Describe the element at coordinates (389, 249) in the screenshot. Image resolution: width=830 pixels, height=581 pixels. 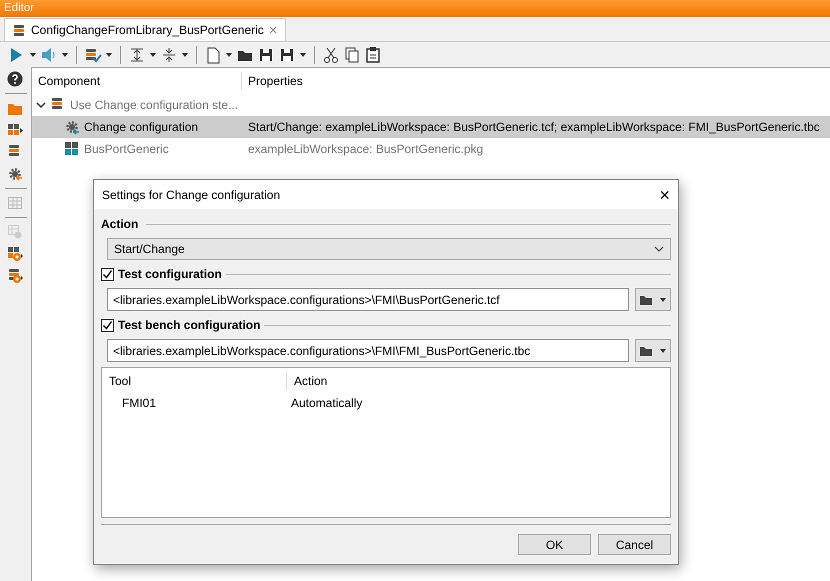
I see `action-dropdown: Start/Change` at that location.